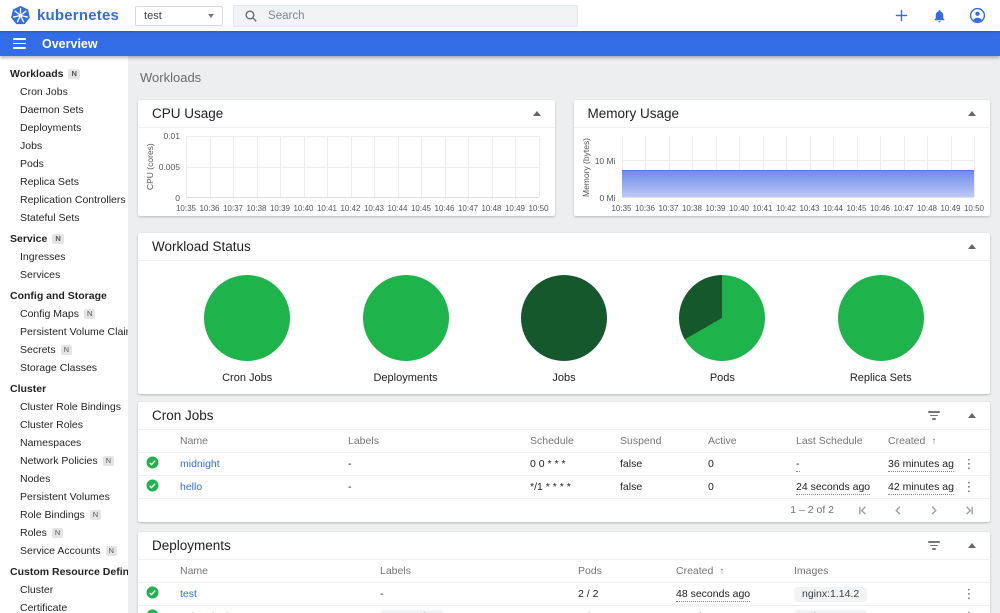  Describe the element at coordinates (939, 16) in the screenshot. I see `notifications-button` at that location.